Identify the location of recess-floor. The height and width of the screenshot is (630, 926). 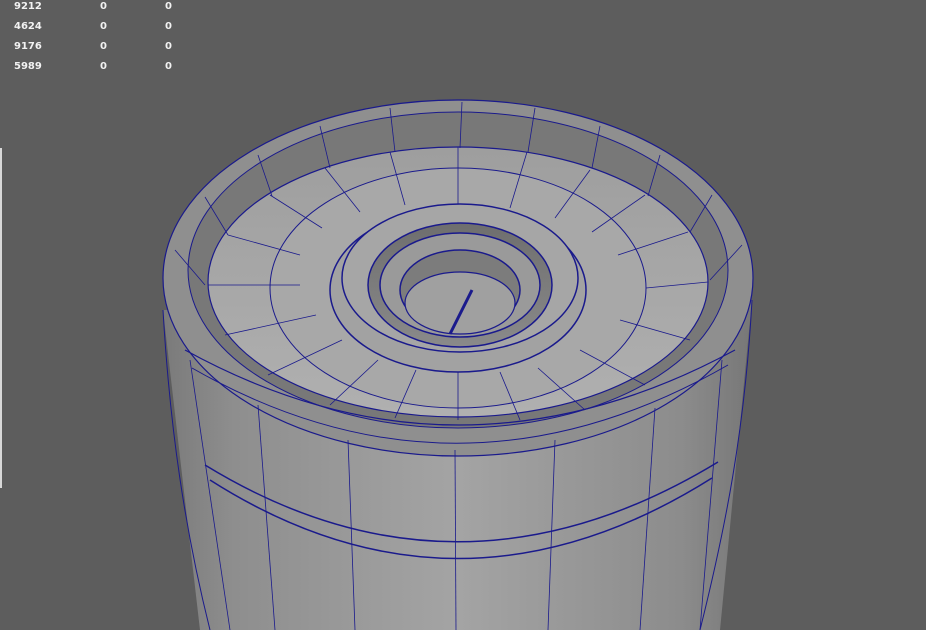
(460, 303).